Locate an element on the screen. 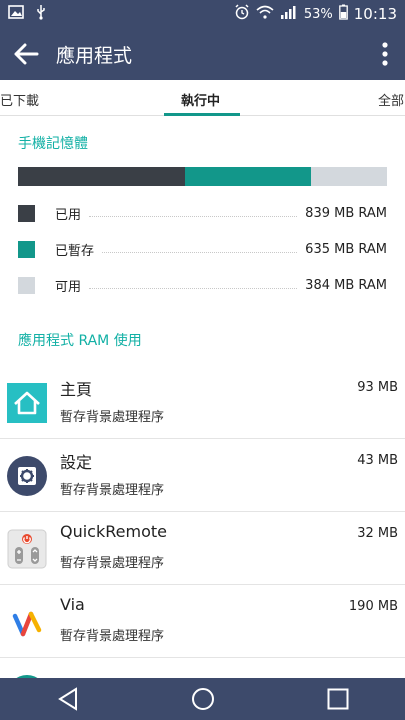  overflow-menu-button is located at coordinates (385, 54).